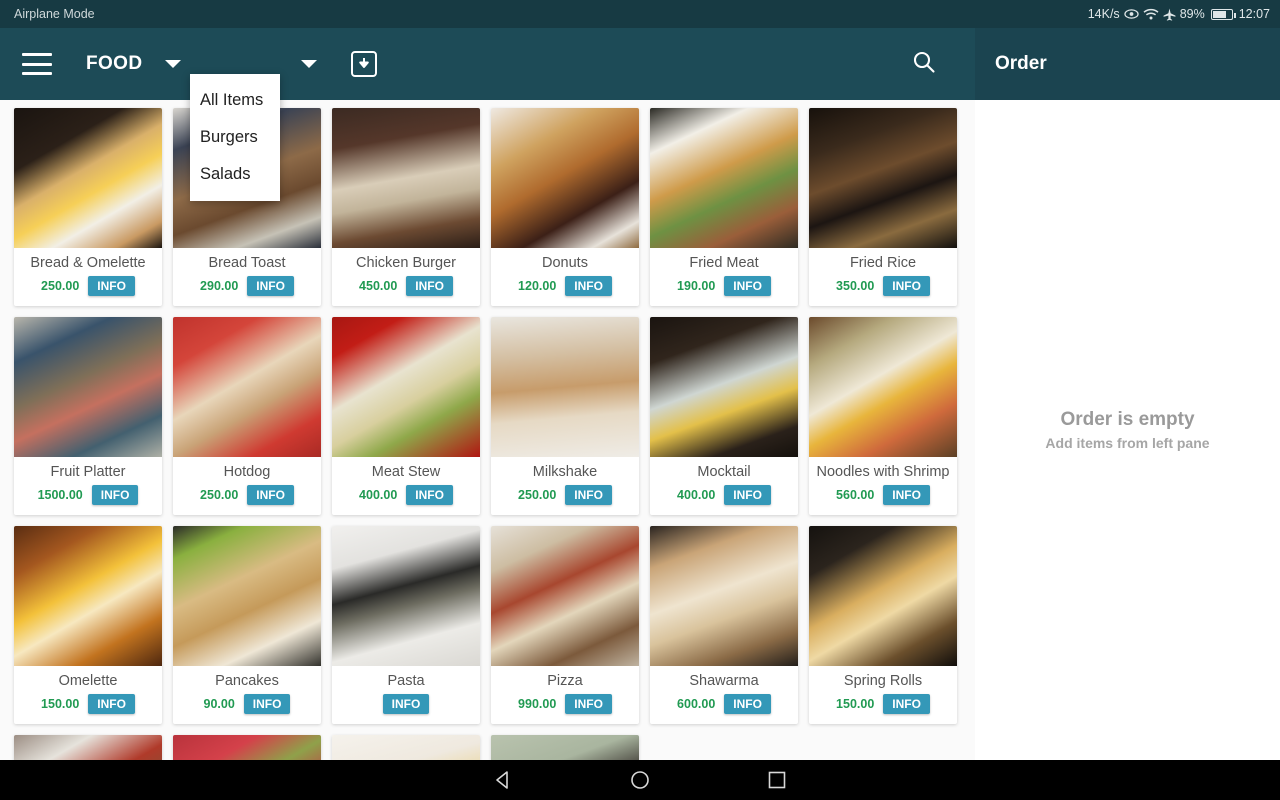 Image resolution: width=1280 pixels, height=800 pixels. Describe the element at coordinates (1169, 14) in the screenshot. I see `airplane-icon` at that location.